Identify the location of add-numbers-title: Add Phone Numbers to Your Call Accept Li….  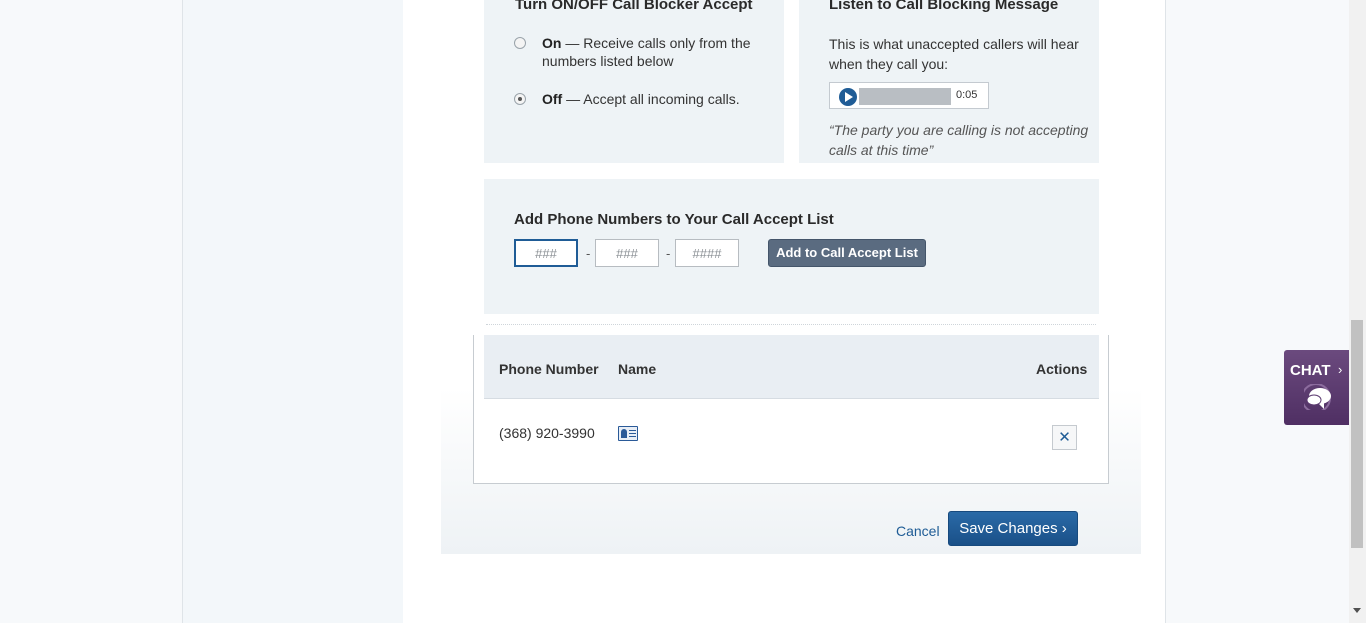
(674, 219).